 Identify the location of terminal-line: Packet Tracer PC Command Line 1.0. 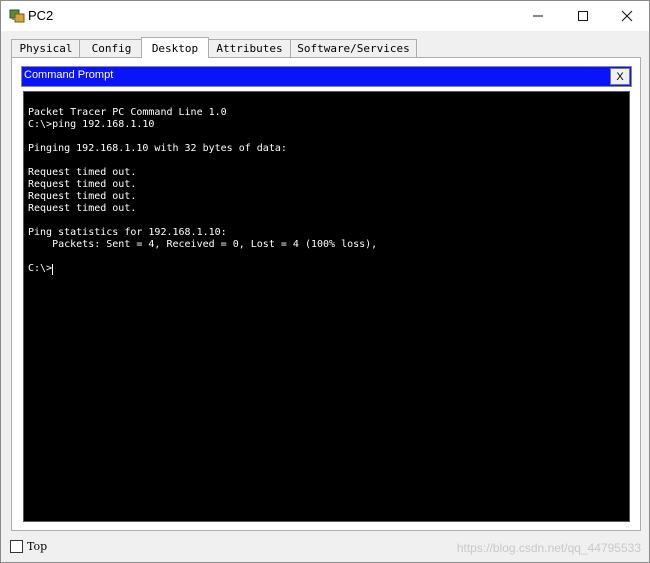
(127, 112).